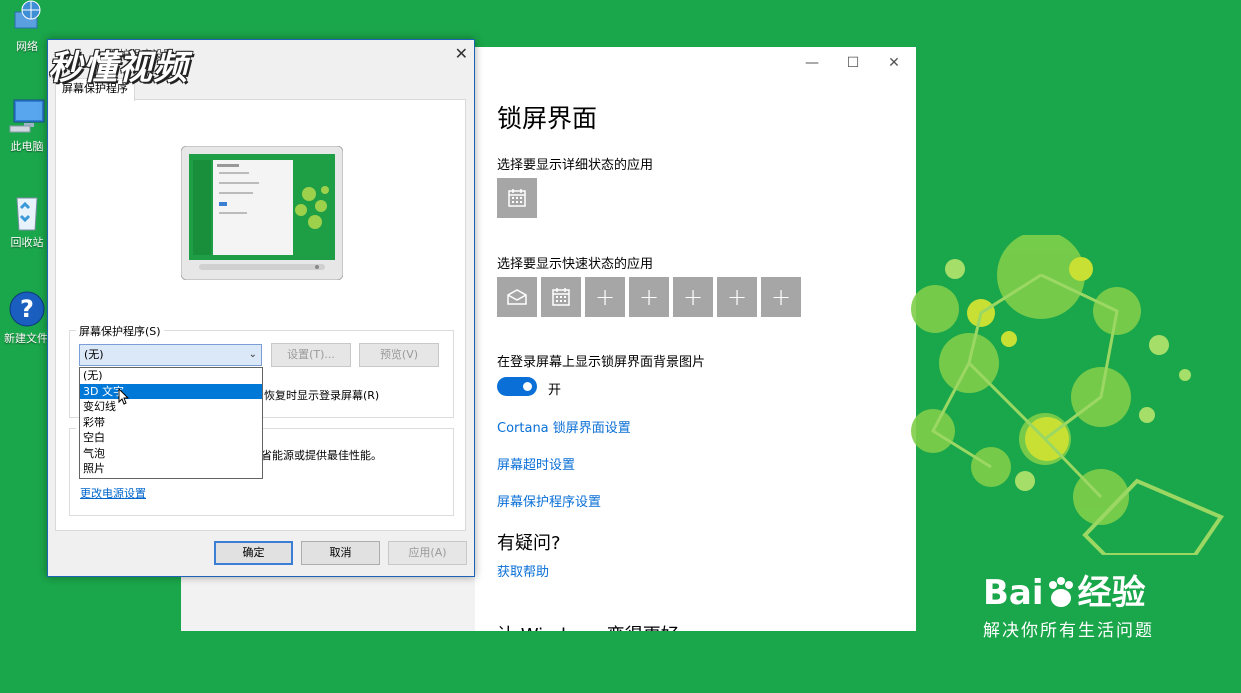 The width and height of the screenshot is (1241, 693). What do you see at coordinates (171, 454) in the screenshot?
I see `dropdown-option-bubbles: 气泡` at bounding box center [171, 454].